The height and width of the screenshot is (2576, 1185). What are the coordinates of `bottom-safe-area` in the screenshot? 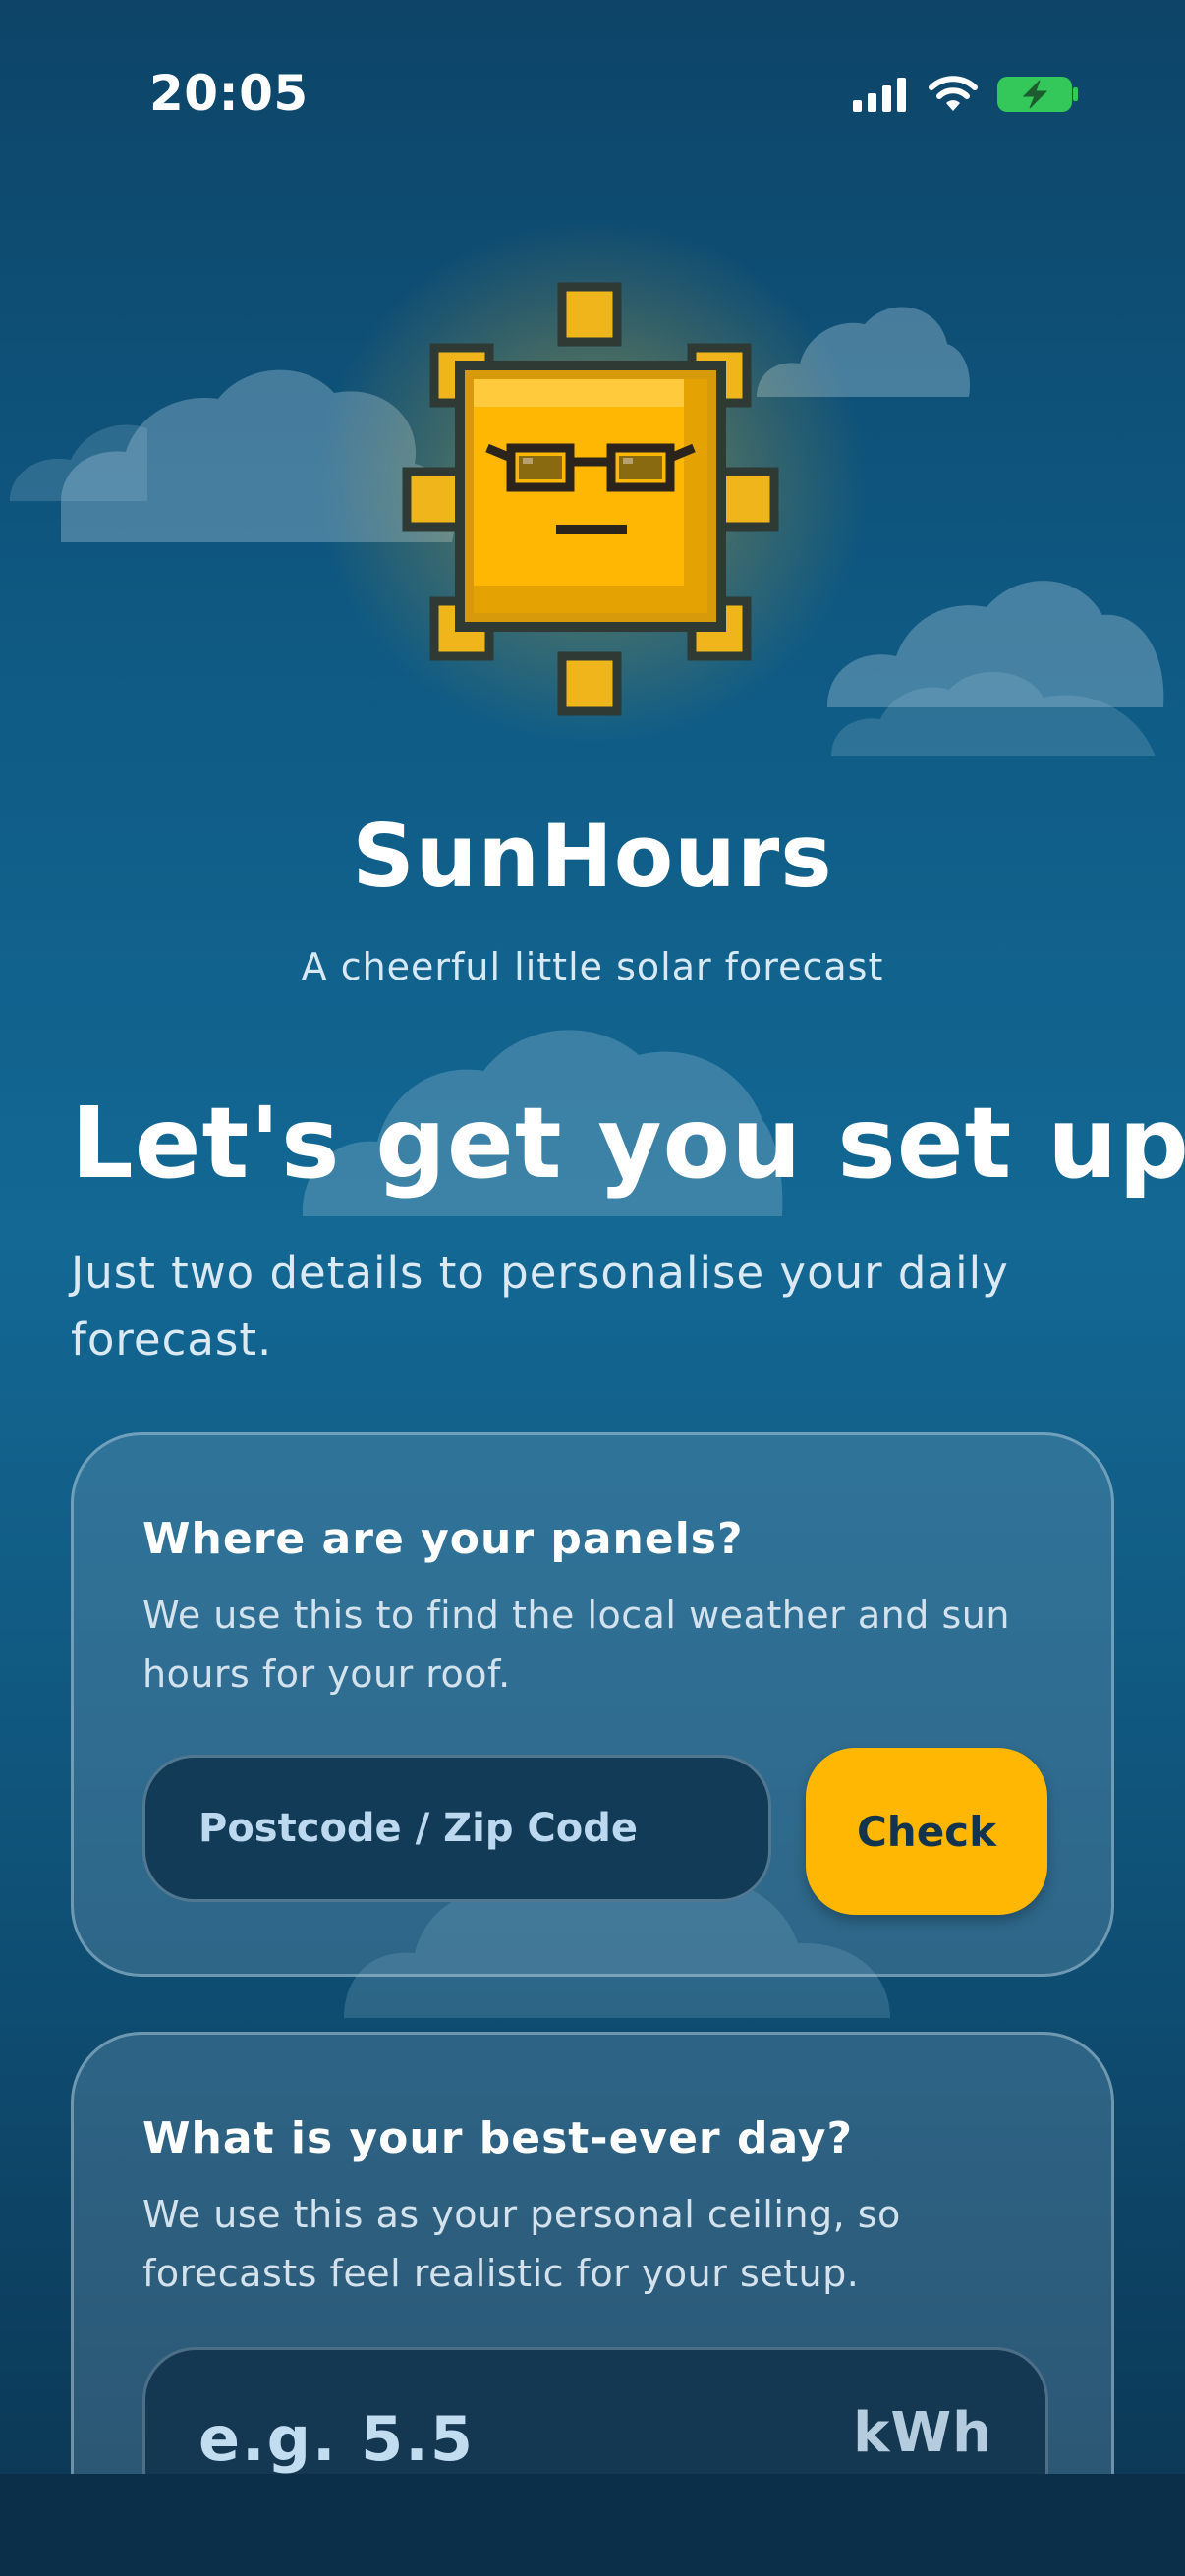 It's located at (592, 2525).